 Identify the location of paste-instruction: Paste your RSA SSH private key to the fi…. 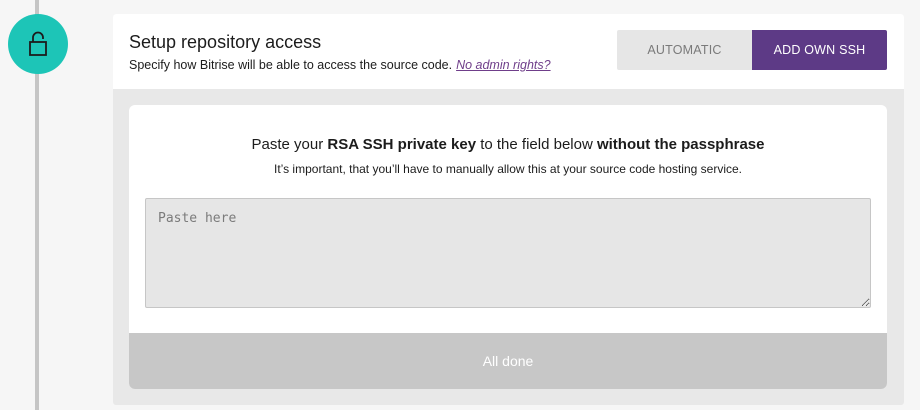
(508, 144).